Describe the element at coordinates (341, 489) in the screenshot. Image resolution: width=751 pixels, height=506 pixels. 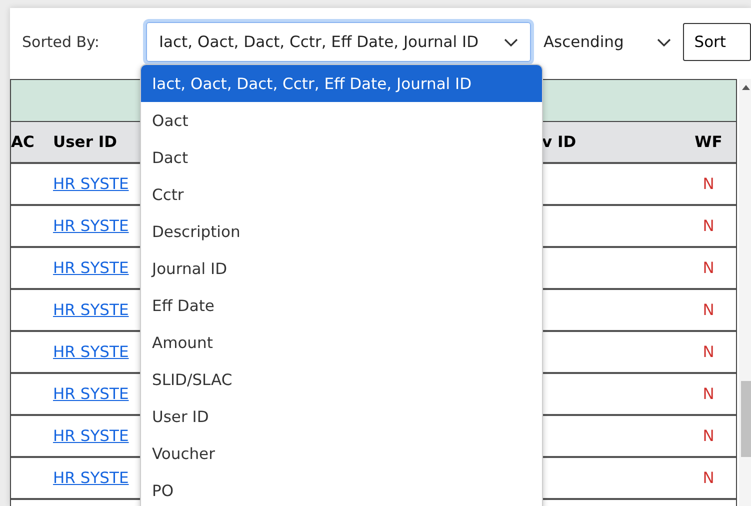
I see `dropdown-option: PO` at that location.